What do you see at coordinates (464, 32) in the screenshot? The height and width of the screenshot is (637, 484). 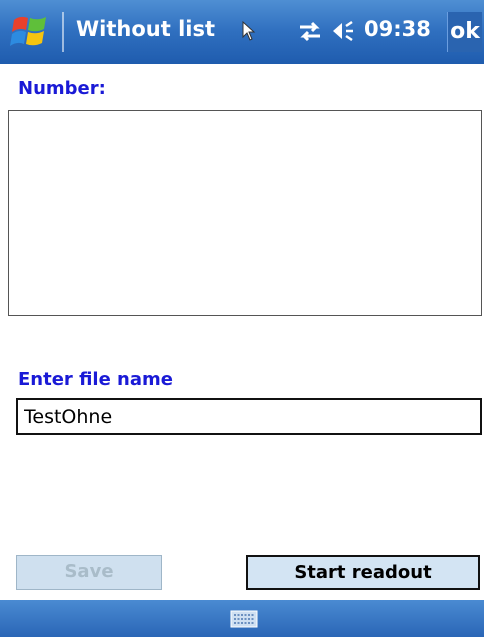 I see `ok-button: ok` at bounding box center [464, 32].